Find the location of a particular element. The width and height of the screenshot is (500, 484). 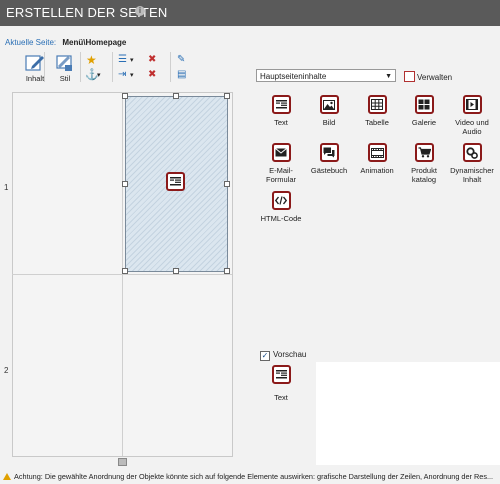

style-icon is located at coordinates (64, 63).